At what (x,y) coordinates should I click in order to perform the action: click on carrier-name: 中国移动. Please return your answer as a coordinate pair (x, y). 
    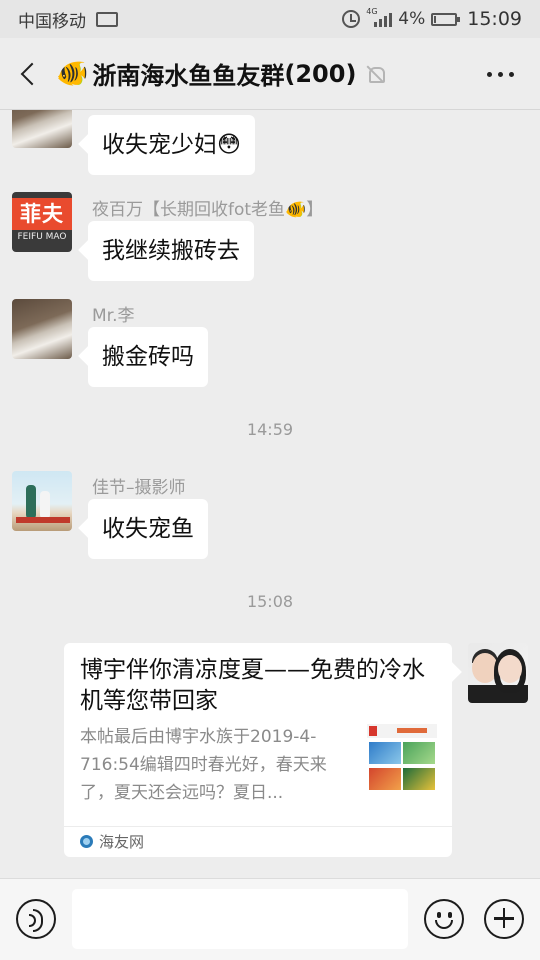
    Looking at the image, I should click on (52, 21).